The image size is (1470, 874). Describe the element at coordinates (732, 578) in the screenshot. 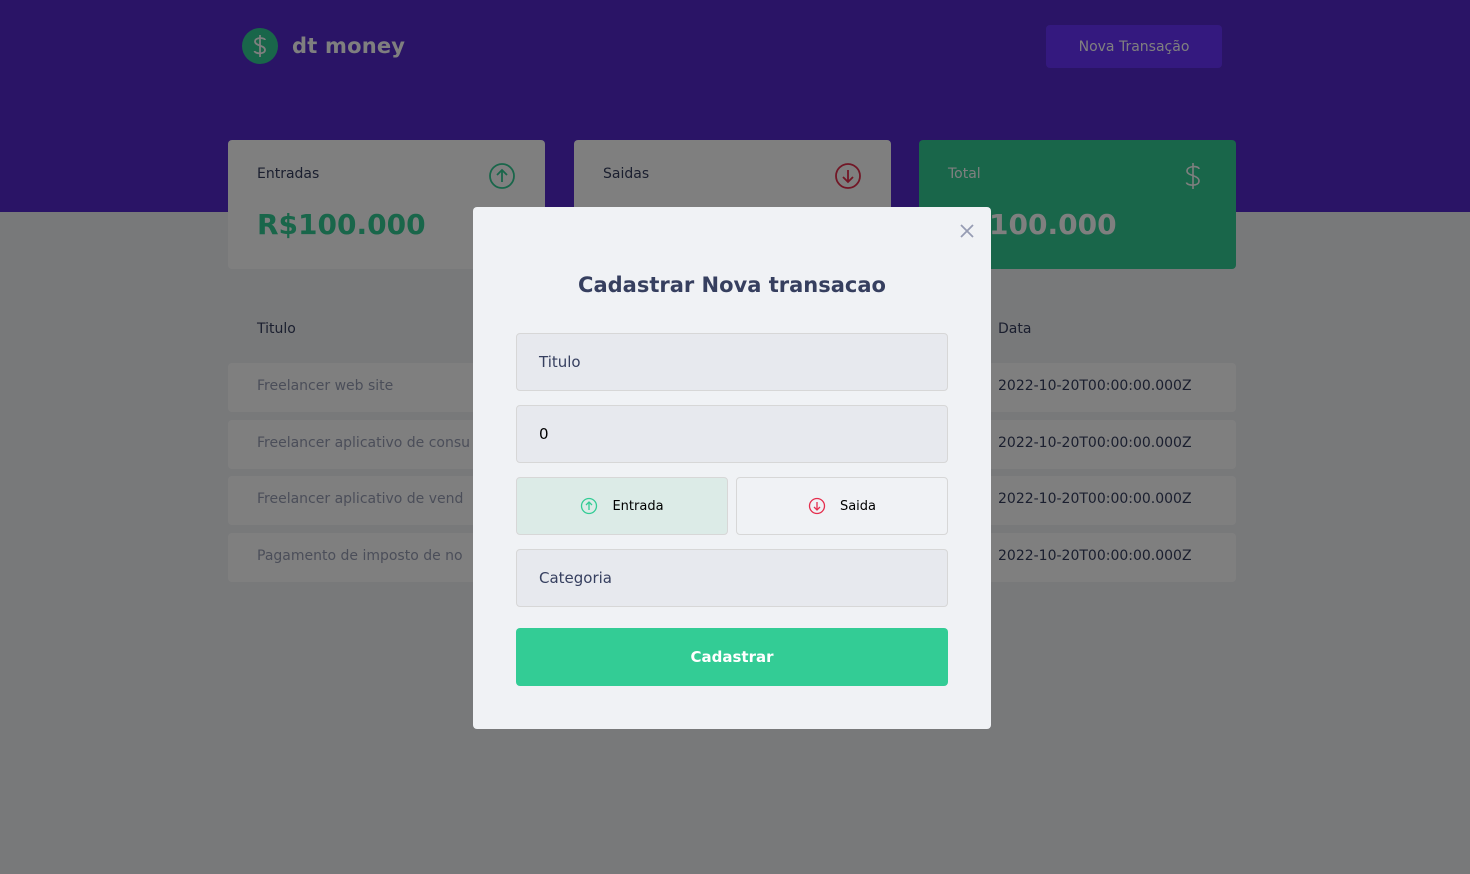

I see `category-input: Categoria` at that location.